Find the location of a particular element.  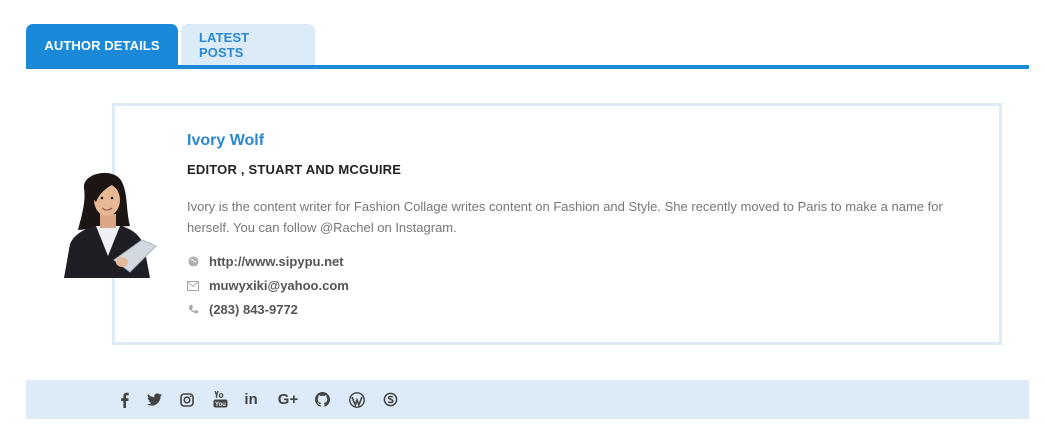

github-icon is located at coordinates (322, 399).